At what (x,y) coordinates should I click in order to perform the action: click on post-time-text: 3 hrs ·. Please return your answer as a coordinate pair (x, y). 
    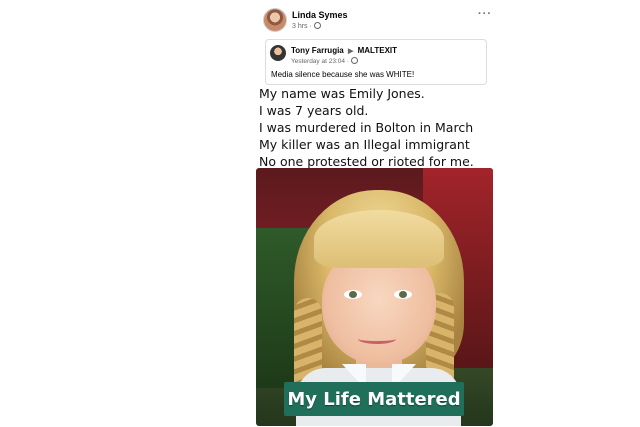
    Looking at the image, I should click on (302, 26).